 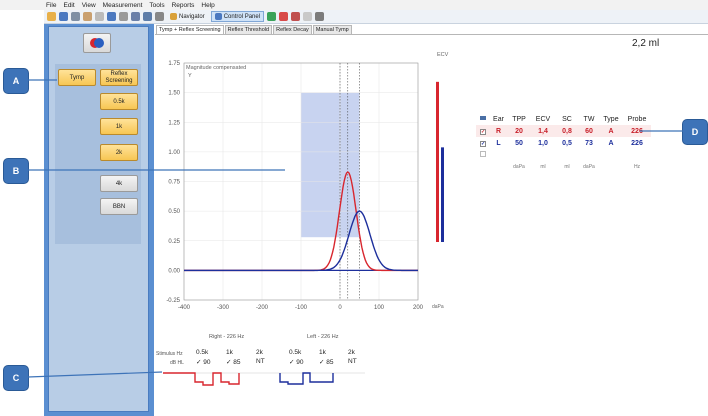 I want to click on table-row-empty, so click(x=563, y=155).